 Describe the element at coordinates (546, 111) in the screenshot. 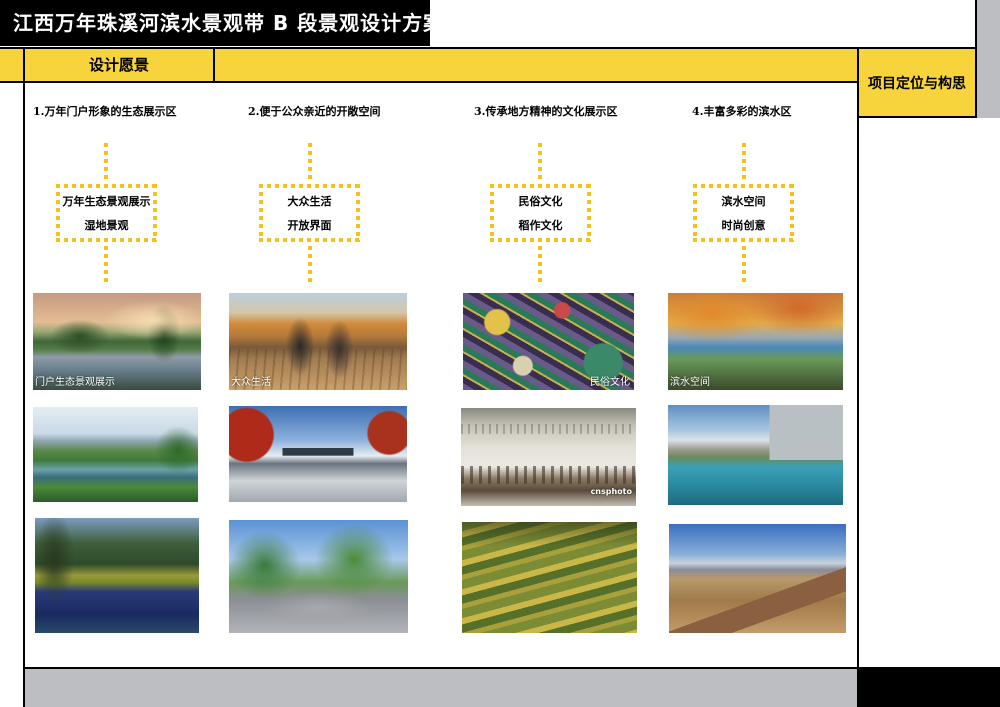

I see `column-heading: 3.传承地方精神的文化展示区` at that location.